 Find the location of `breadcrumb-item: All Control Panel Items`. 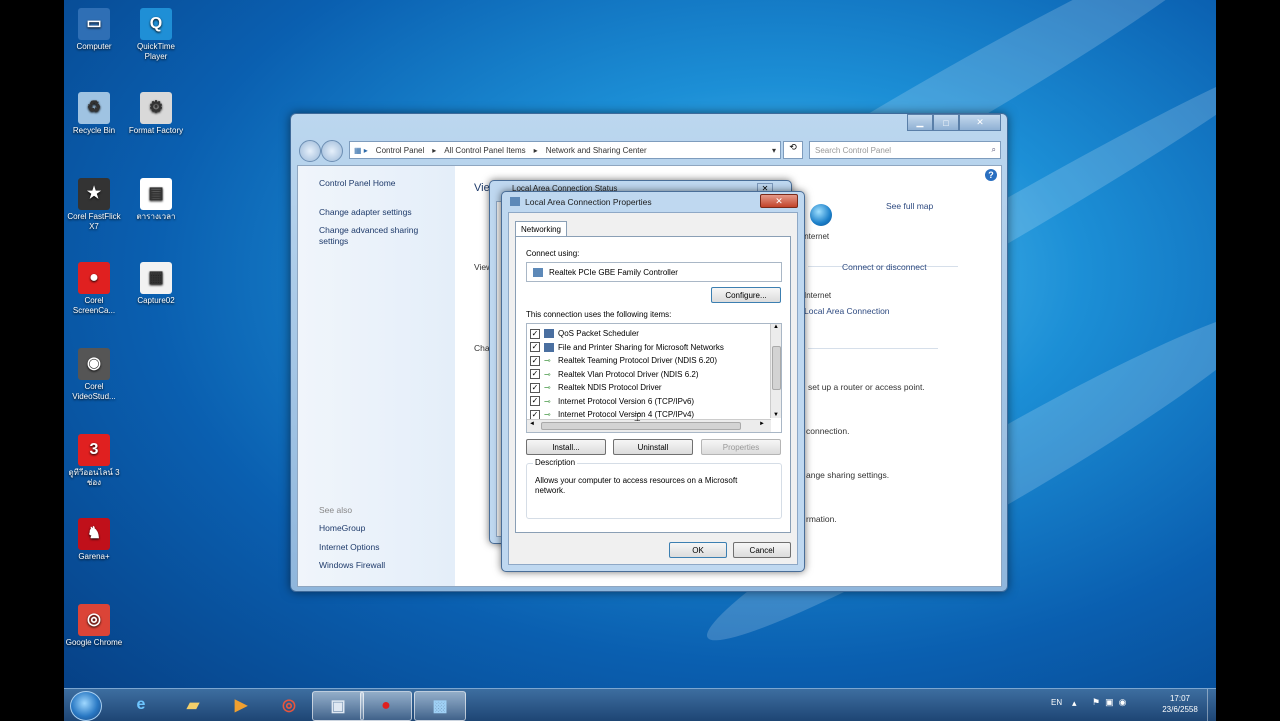

breadcrumb-item: All Control Panel Items is located at coordinates (484, 150).